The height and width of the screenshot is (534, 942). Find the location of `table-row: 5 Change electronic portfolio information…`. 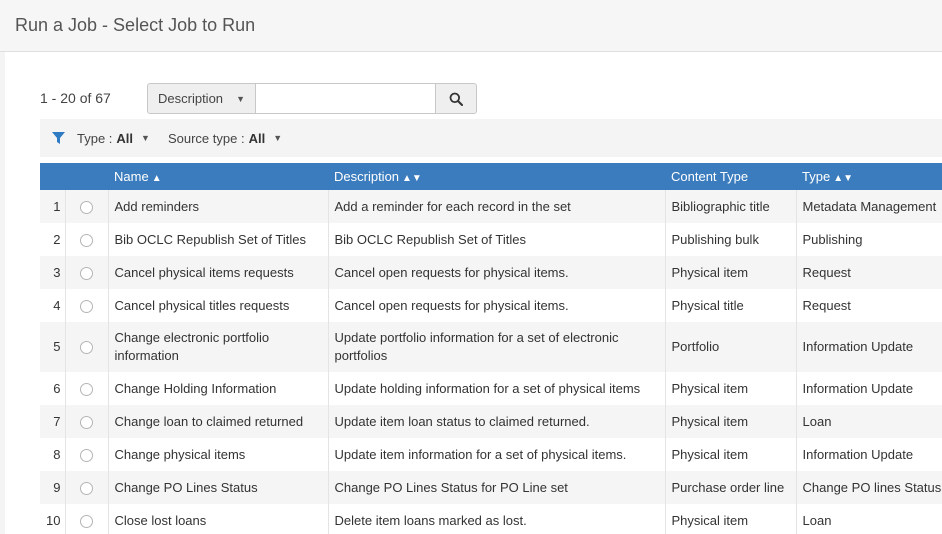

table-row: 5 Change electronic portfolio information… is located at coordinates (491, 347).